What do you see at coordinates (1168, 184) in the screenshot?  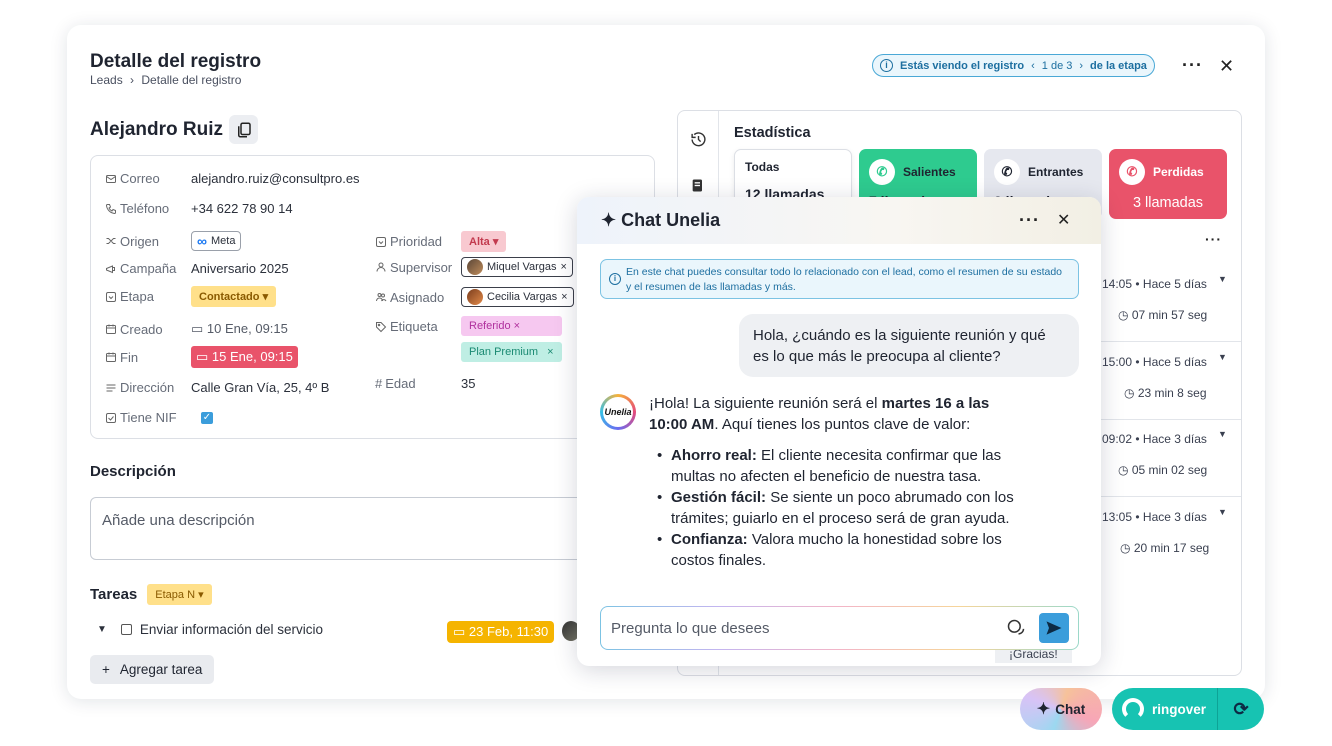 I see `stat-card-perdidas: ✆ Perdidas 3 llamadas` at bounding box center [1168, 184].